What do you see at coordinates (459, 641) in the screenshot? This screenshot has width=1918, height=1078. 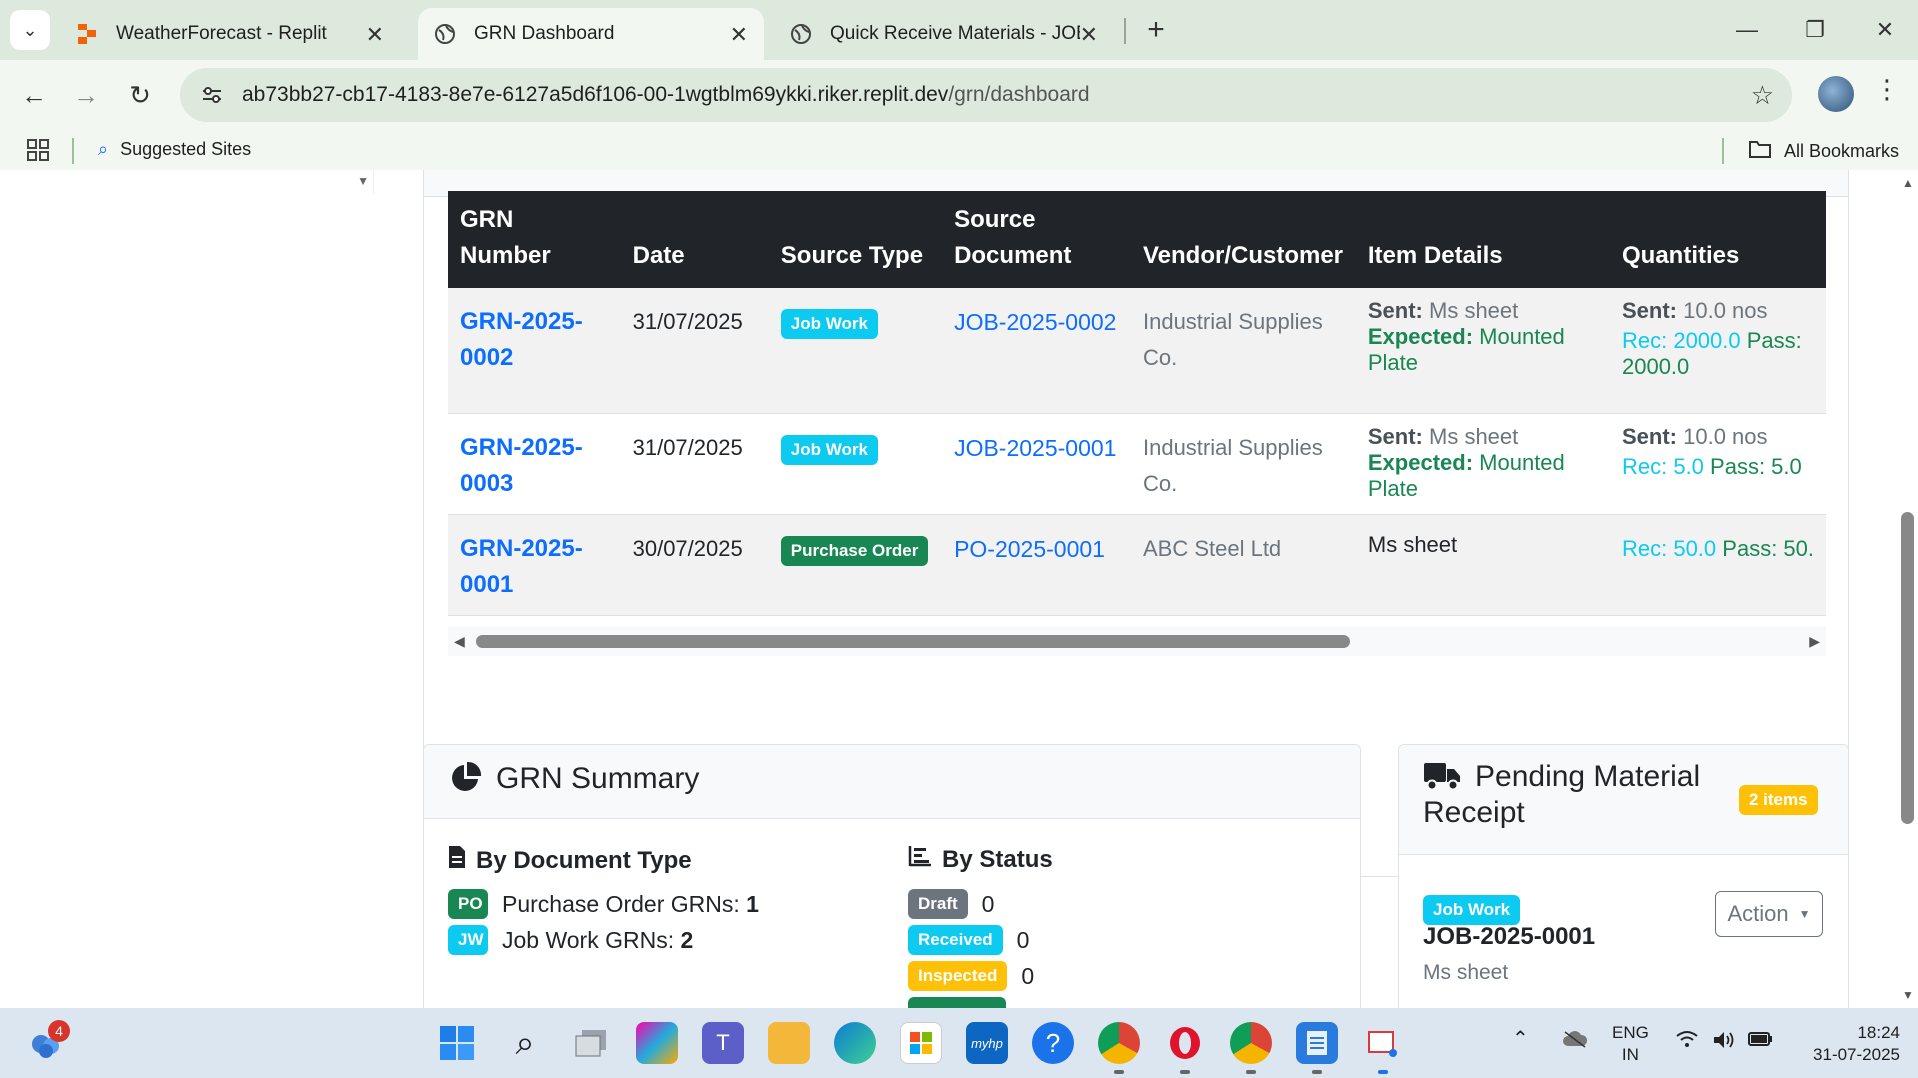 I see `scroll-left-arrow-icon: ◀` at bounding box center [459, 641].